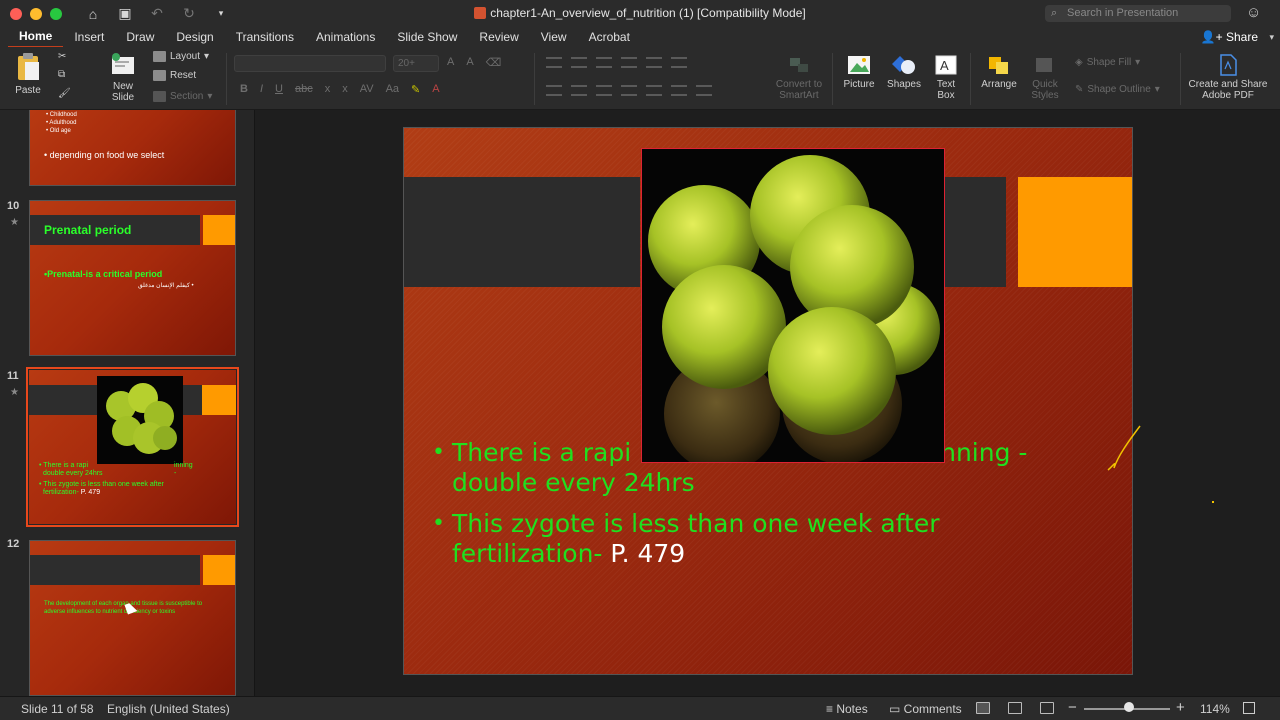 The image size is (1280, 720). What do you see at coordinates (57, 709) in the screenshot?
I see `slide-counter: Slide 11 of 58` at bounding box center [57, 709].